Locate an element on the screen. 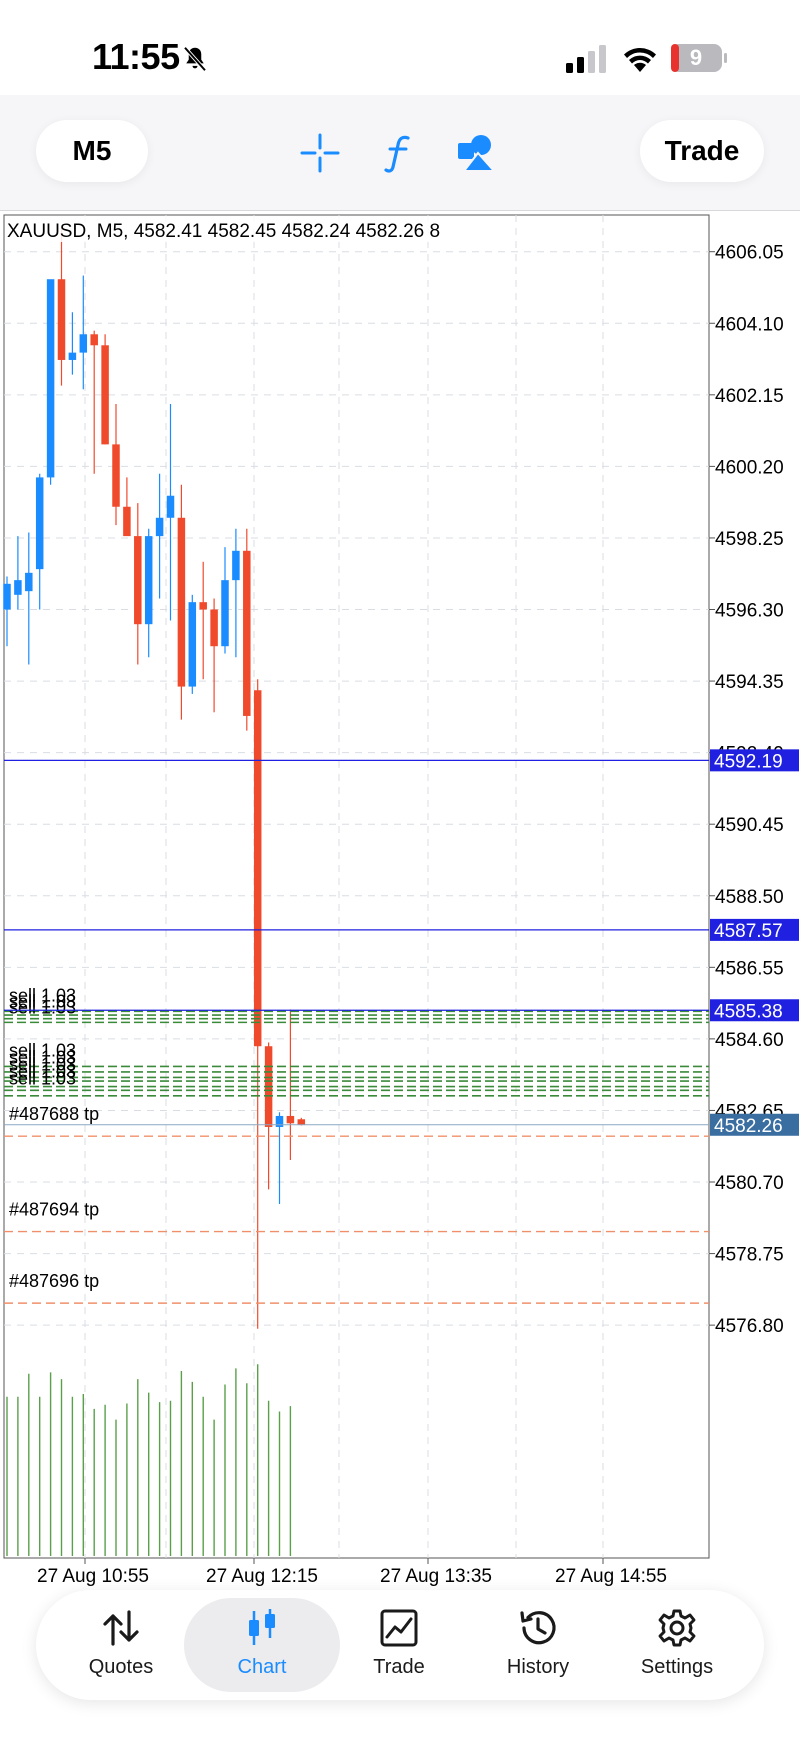  battery-level: 9 is located at coordinates (696, 57).